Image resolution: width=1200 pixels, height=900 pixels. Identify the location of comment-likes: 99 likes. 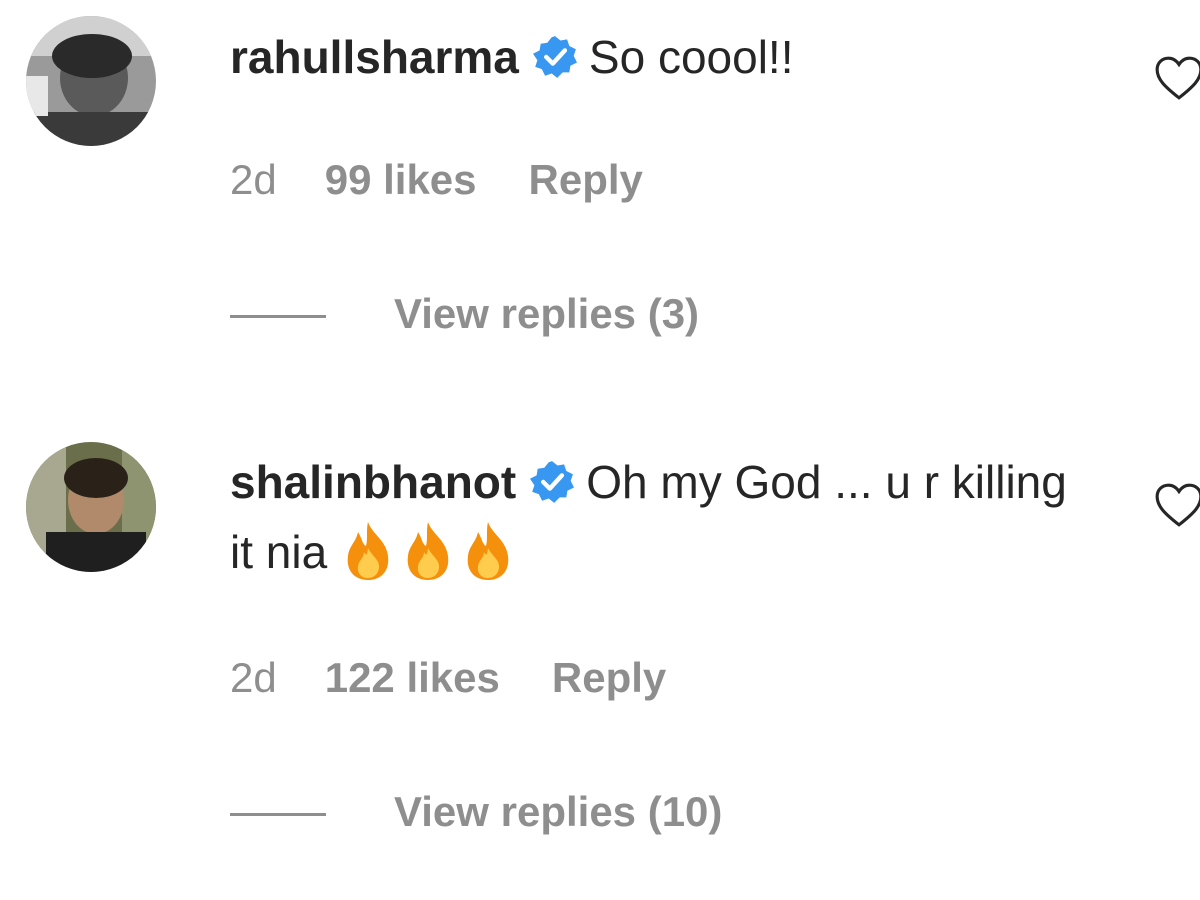
(401, 180).